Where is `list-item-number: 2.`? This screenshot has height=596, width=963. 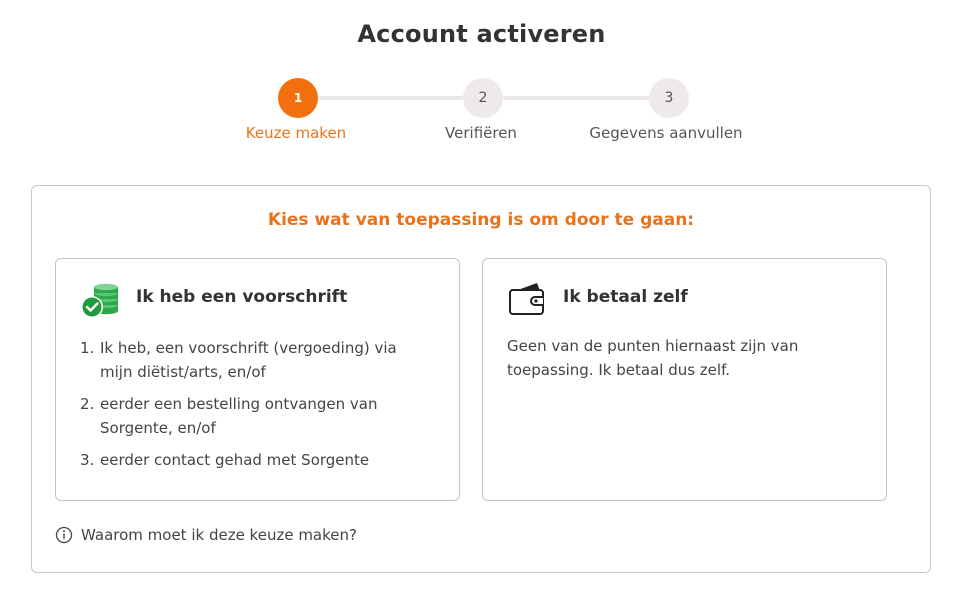 list-item-number: 2. is located at coordinates (87, 404).